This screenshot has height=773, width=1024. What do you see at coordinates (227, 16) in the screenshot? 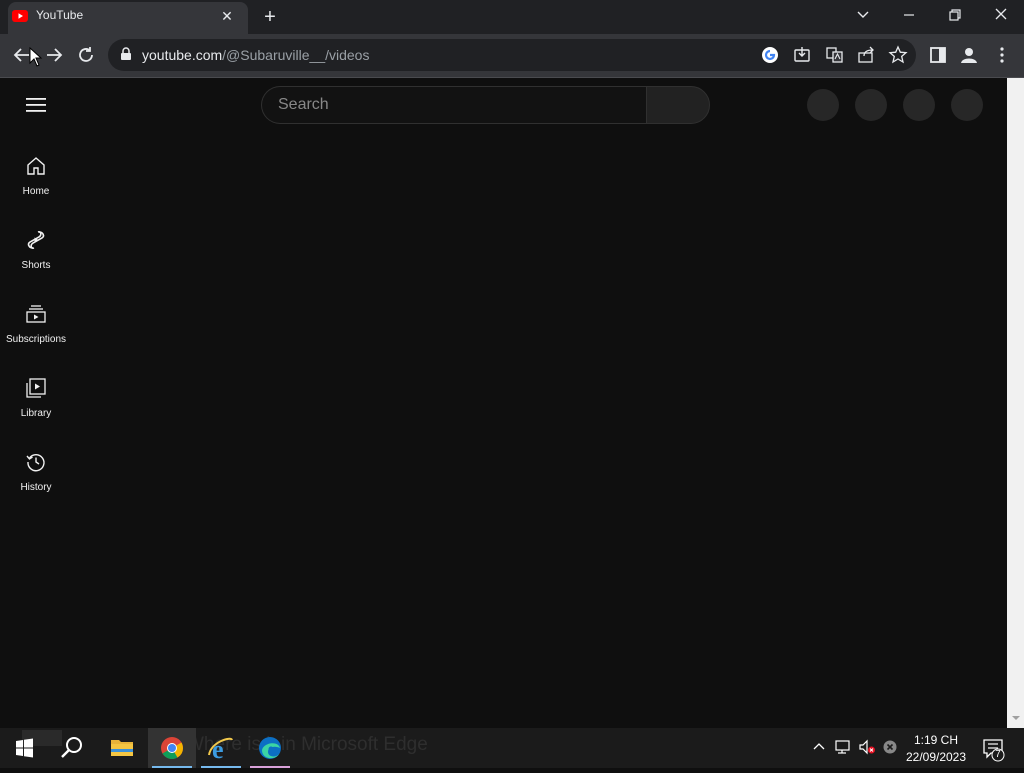
I see `tab-close-icon: ✕` at bounding box center [227, 16].